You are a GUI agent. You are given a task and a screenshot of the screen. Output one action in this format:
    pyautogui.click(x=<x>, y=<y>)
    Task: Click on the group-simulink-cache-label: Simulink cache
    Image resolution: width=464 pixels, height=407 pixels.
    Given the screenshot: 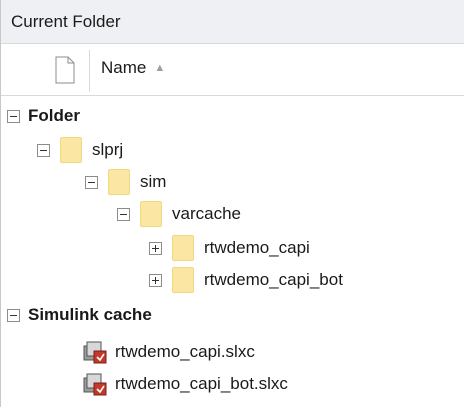 What is the action you would take?
    pyautogui.click(x=90, y=314)
    